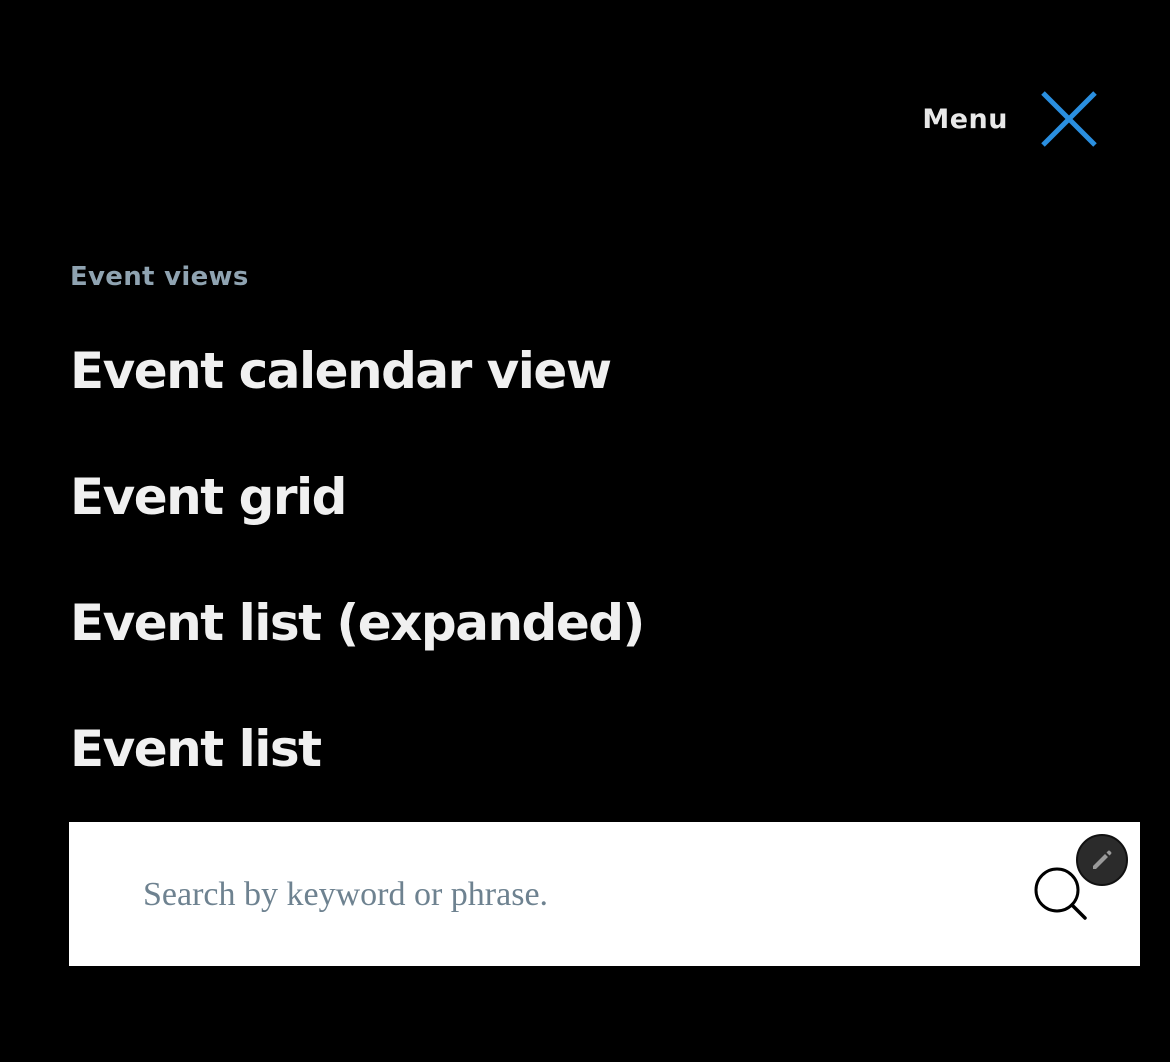 The height and width of the screenshot is (1062, 1170). I want to click on section-heading: Event views, so click(159, 277).